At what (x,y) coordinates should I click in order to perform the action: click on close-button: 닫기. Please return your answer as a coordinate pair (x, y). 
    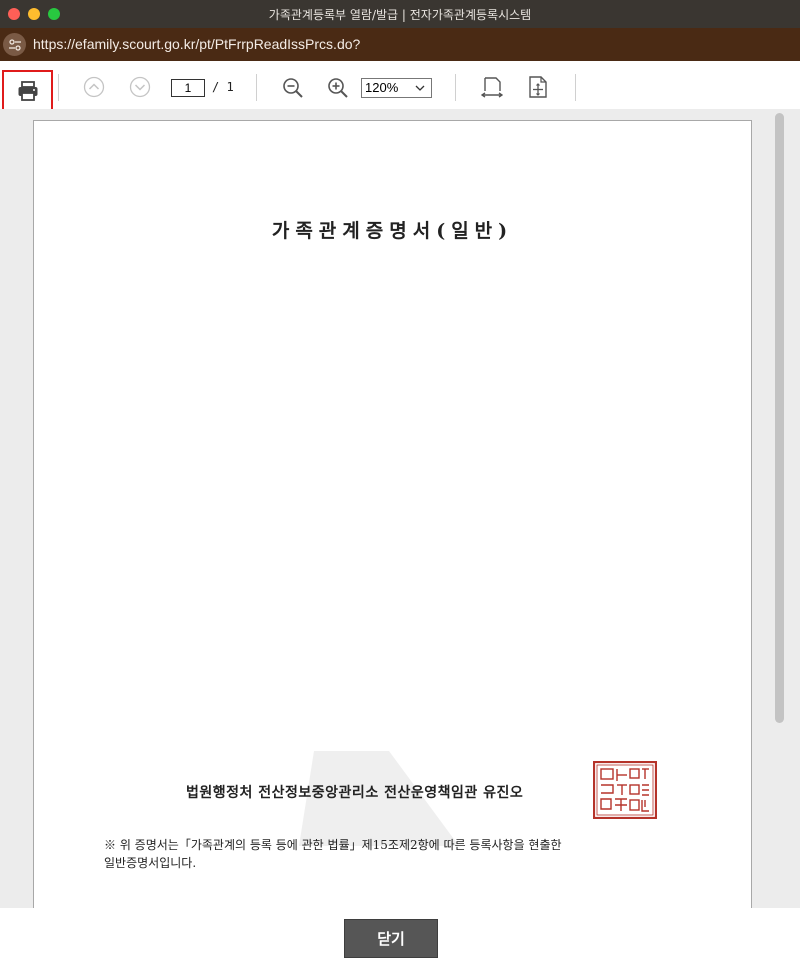
    Looking at the image, I should click on (391, 938).